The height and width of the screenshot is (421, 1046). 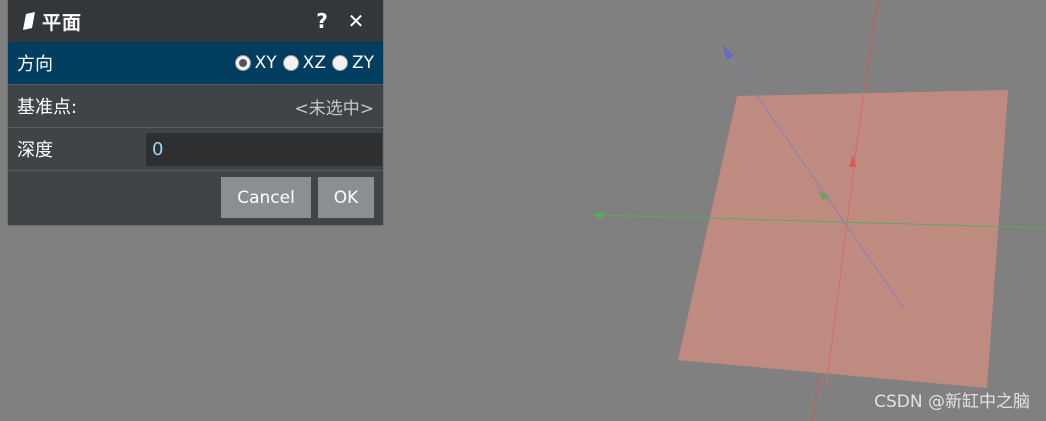 I want to click on base-point-value: <未选中>, so click(x=335, y=106).